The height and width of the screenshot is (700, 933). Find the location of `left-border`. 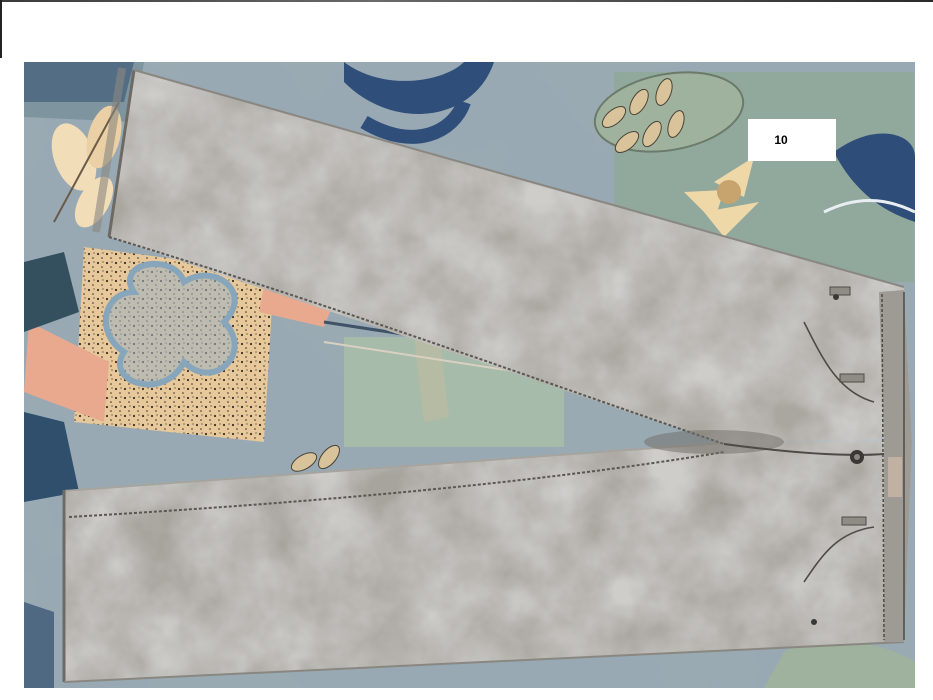

left-border is located at coordinates (1, 29).